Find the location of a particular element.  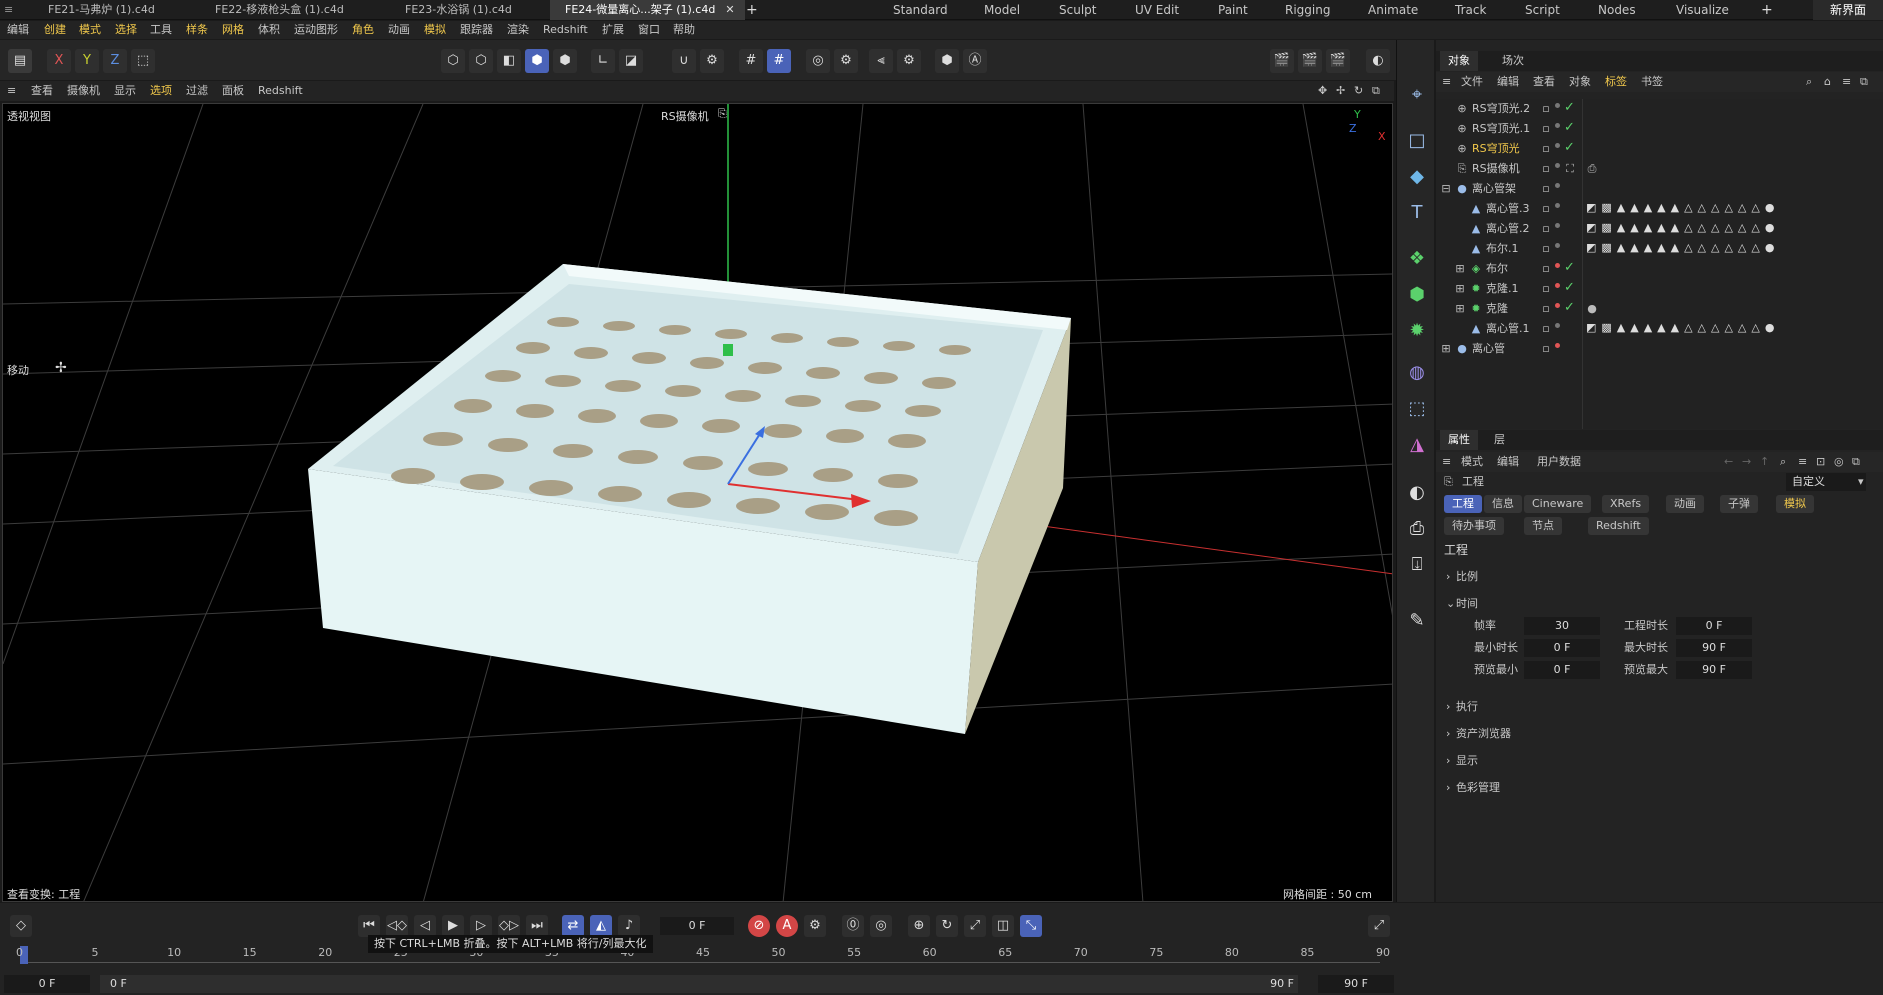

workspace-script: Script is located at coordinates (1542, 10).